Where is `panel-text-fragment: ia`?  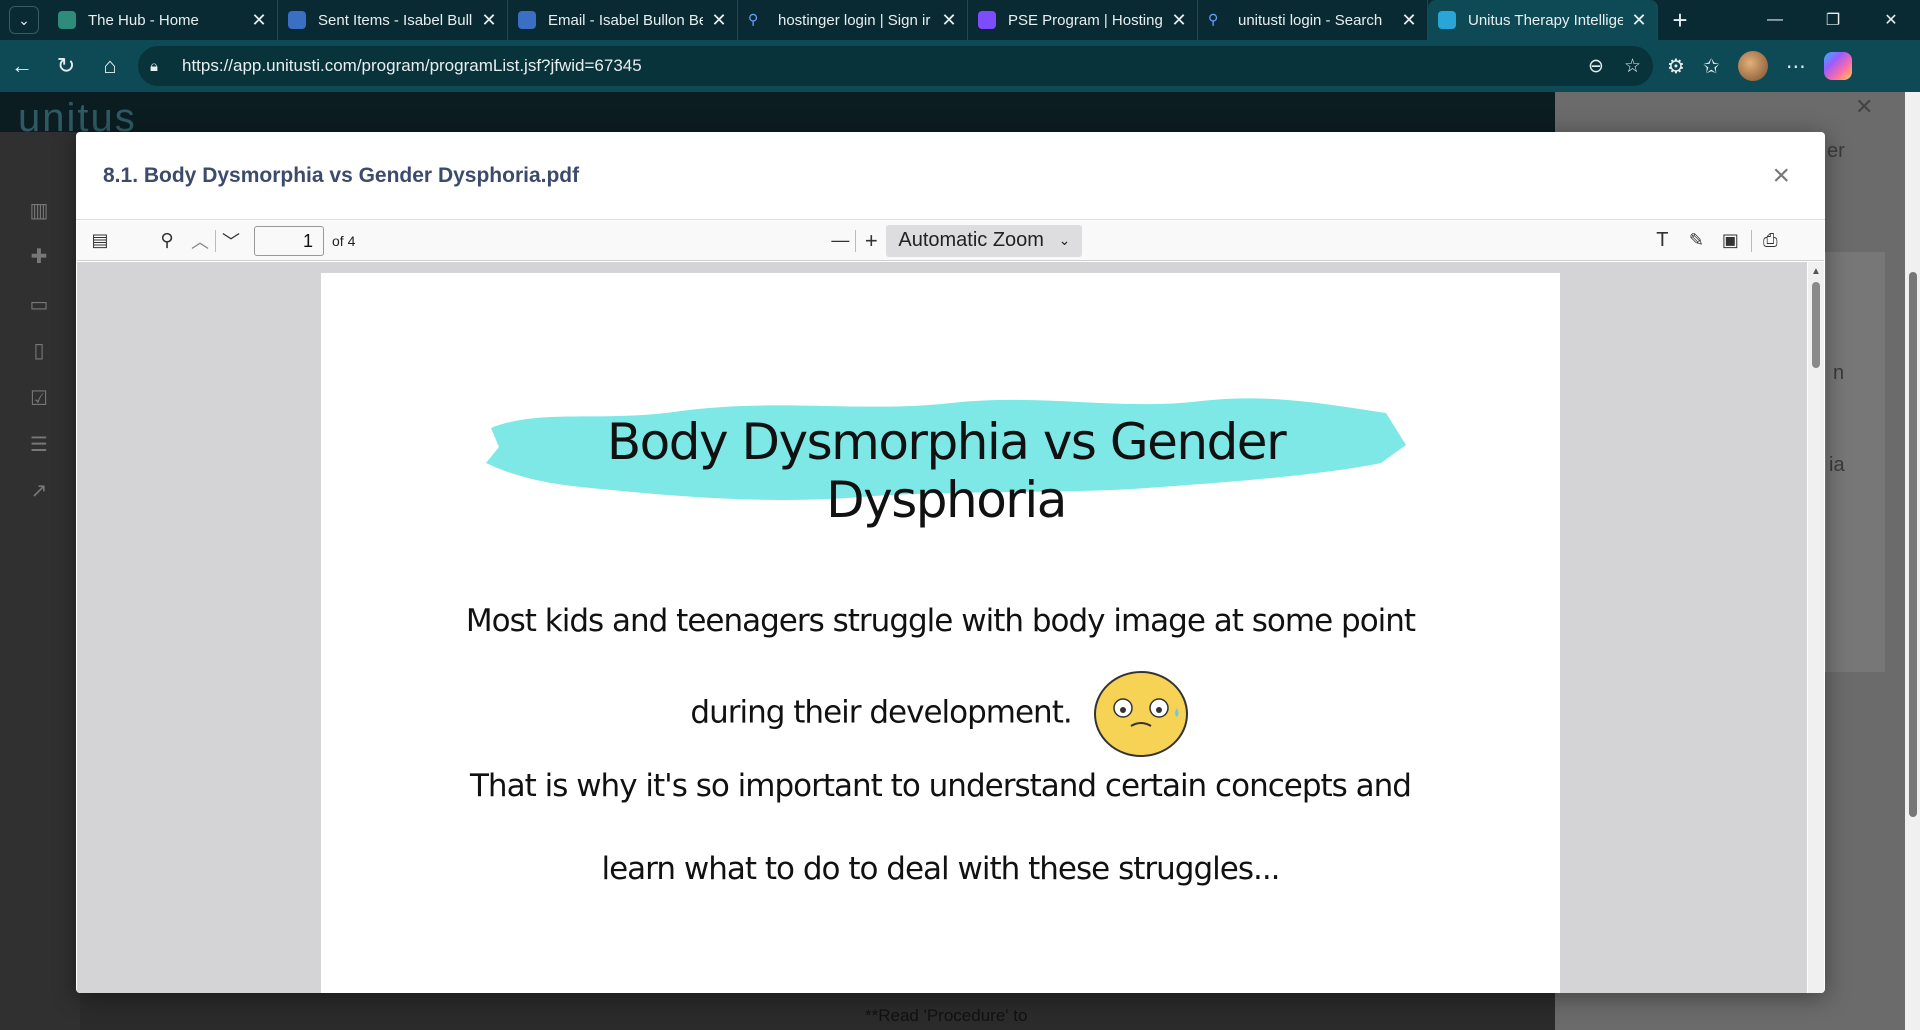
panel-text-fragment: ia is located at coordinates (1837, 465).